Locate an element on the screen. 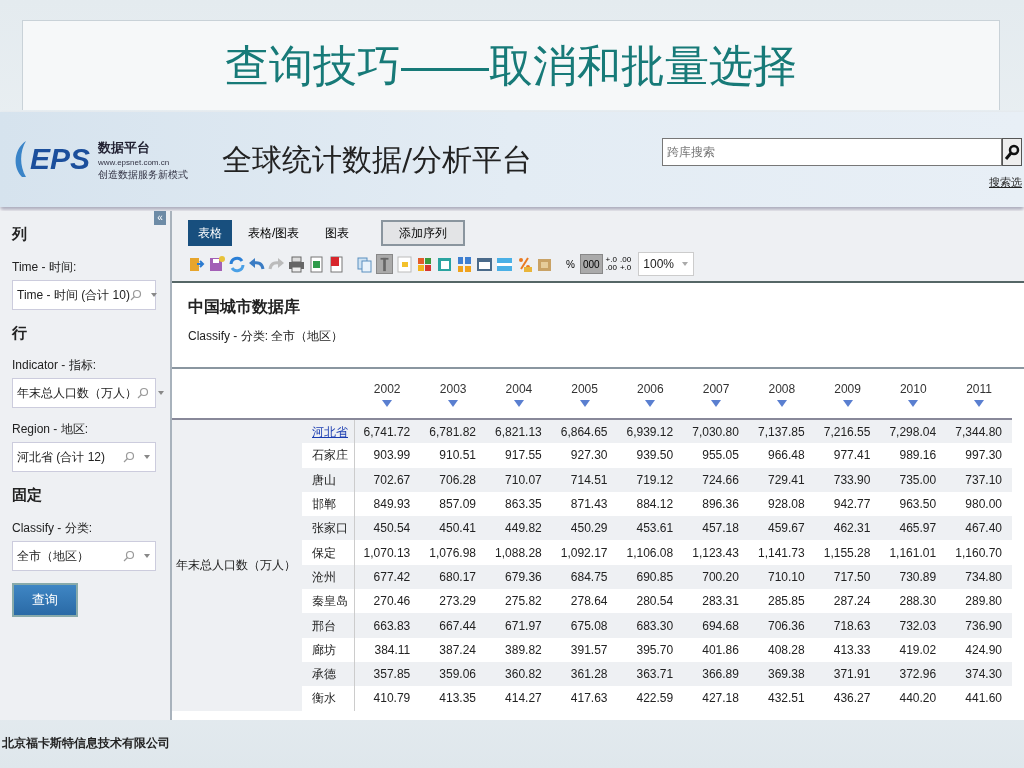 The image size is (1024, 768). column-header: 2003 is located at coordinates (453, 388).